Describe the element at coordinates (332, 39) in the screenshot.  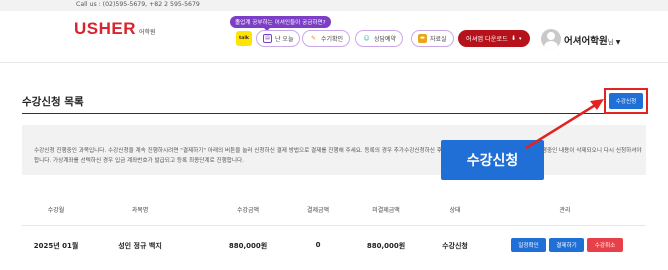
I see `nav-pill-label: 수기확인` at that location.